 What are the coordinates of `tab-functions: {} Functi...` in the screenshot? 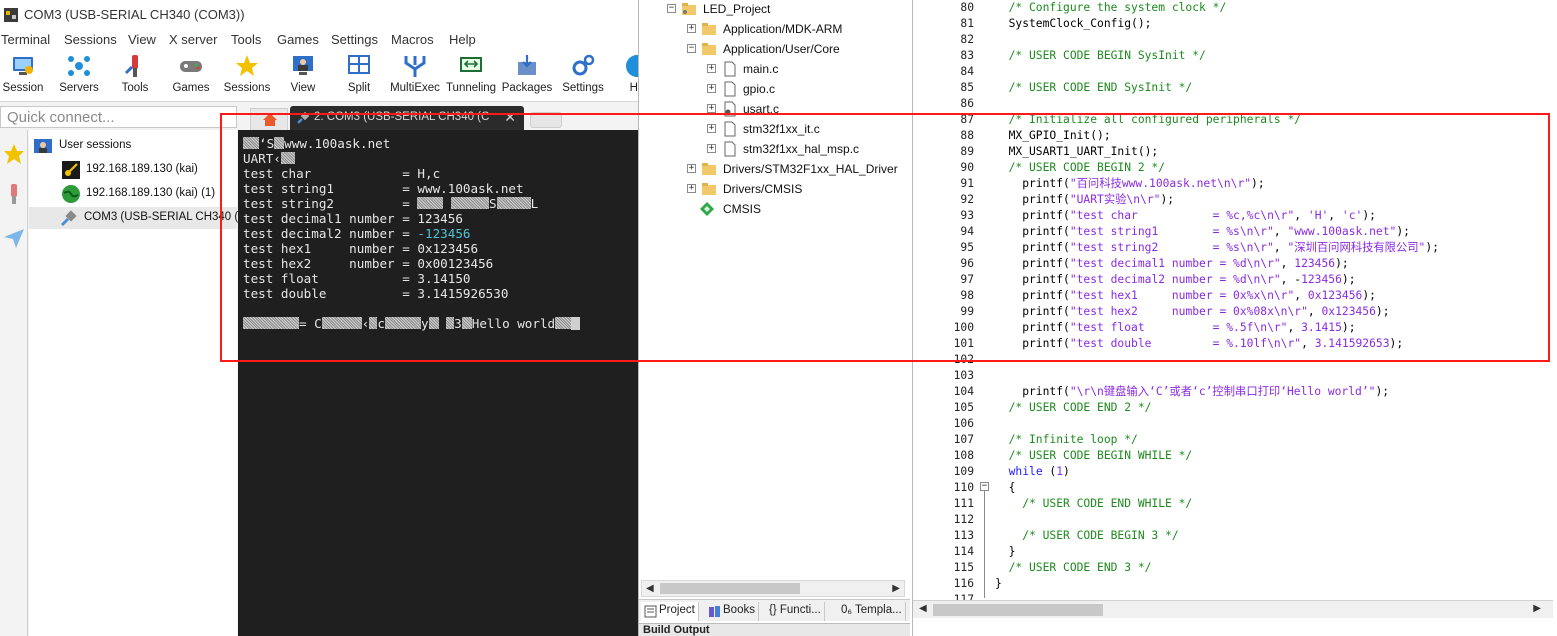 It's located at (794, 611).